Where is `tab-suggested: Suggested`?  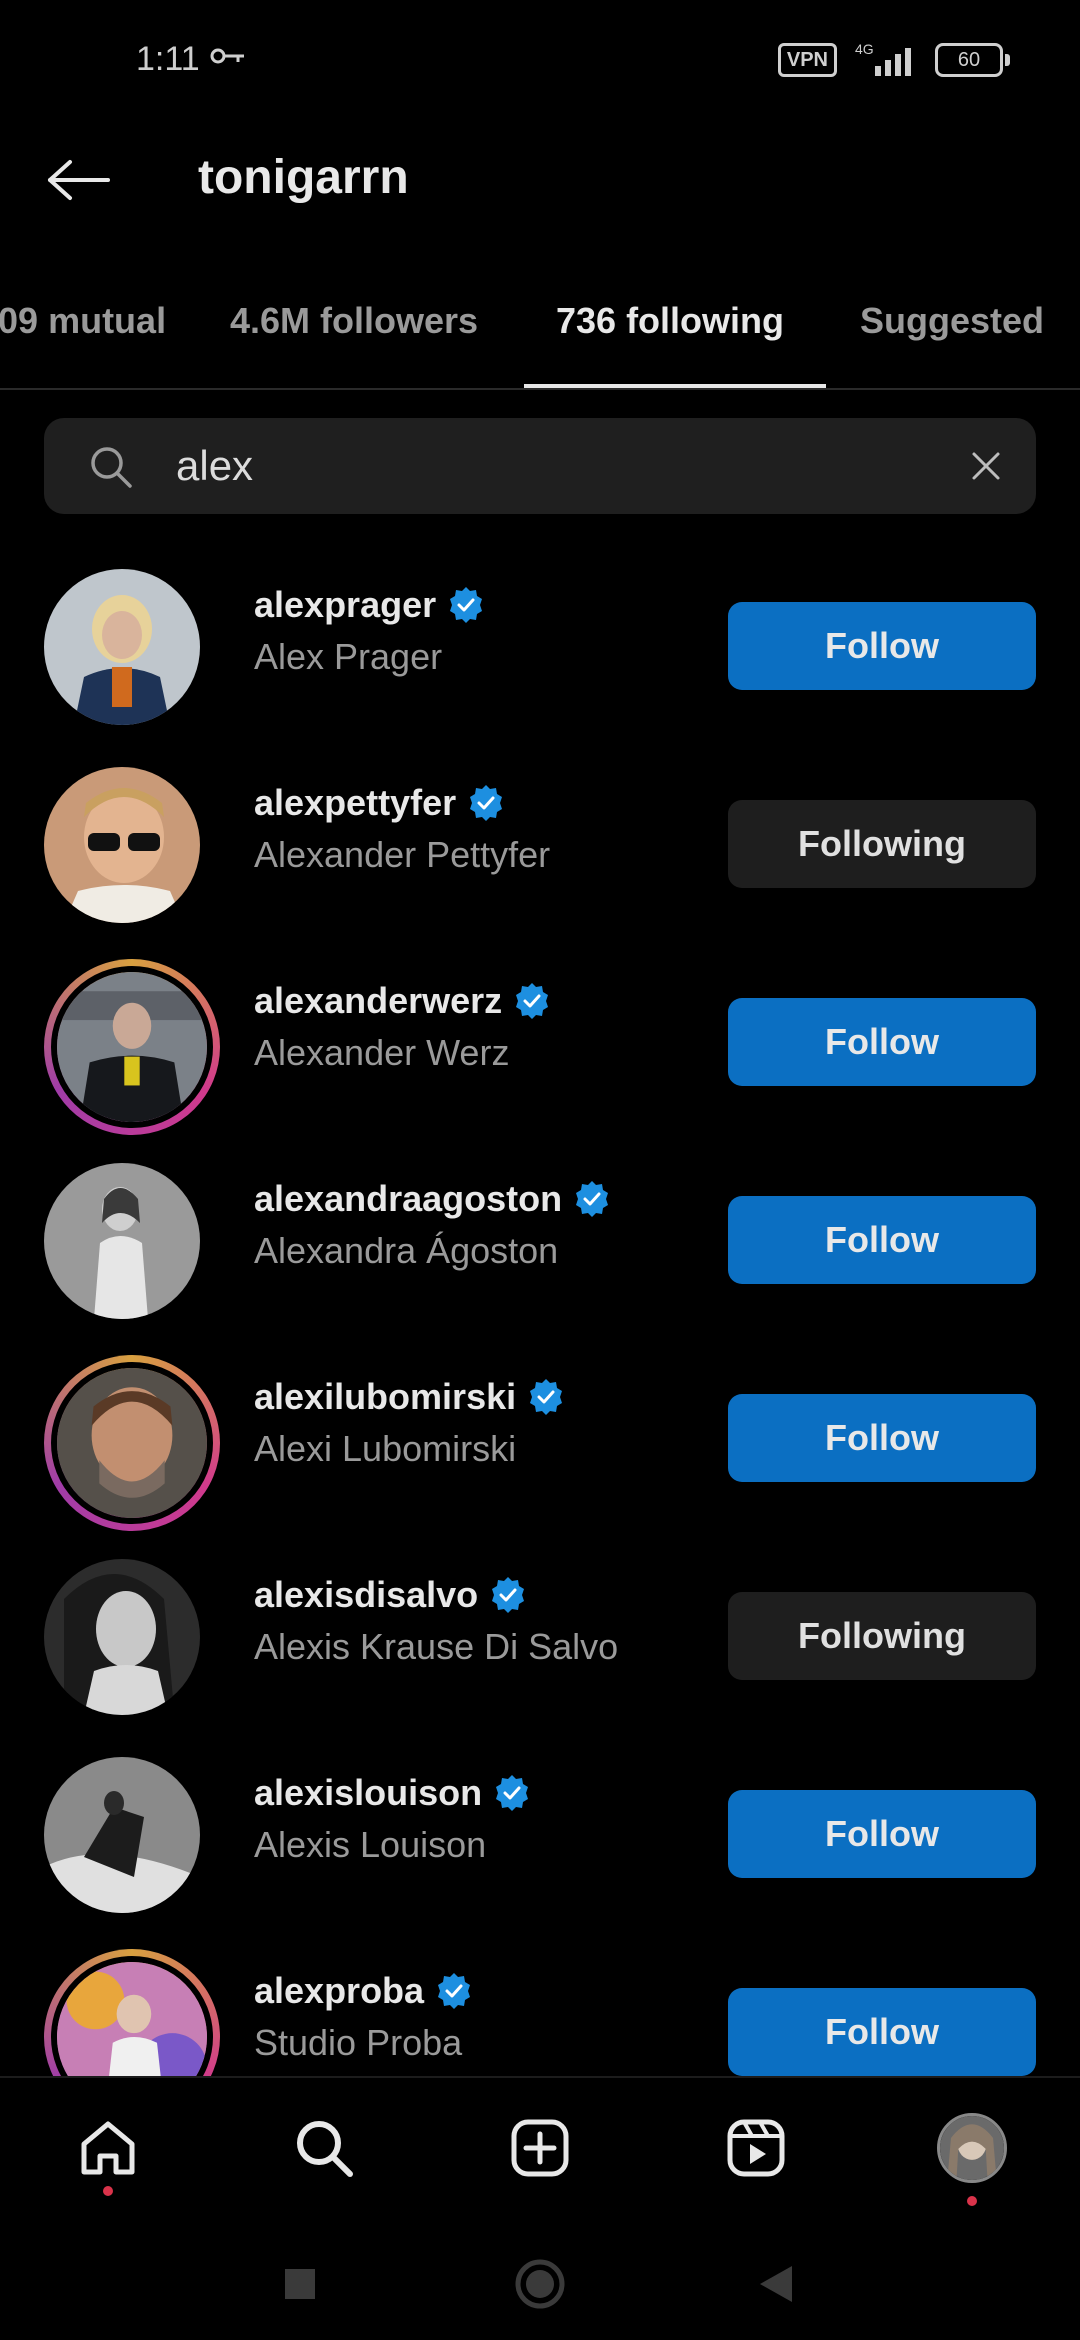
tab-suggested: Suggested is located at coordinates (952, 321).